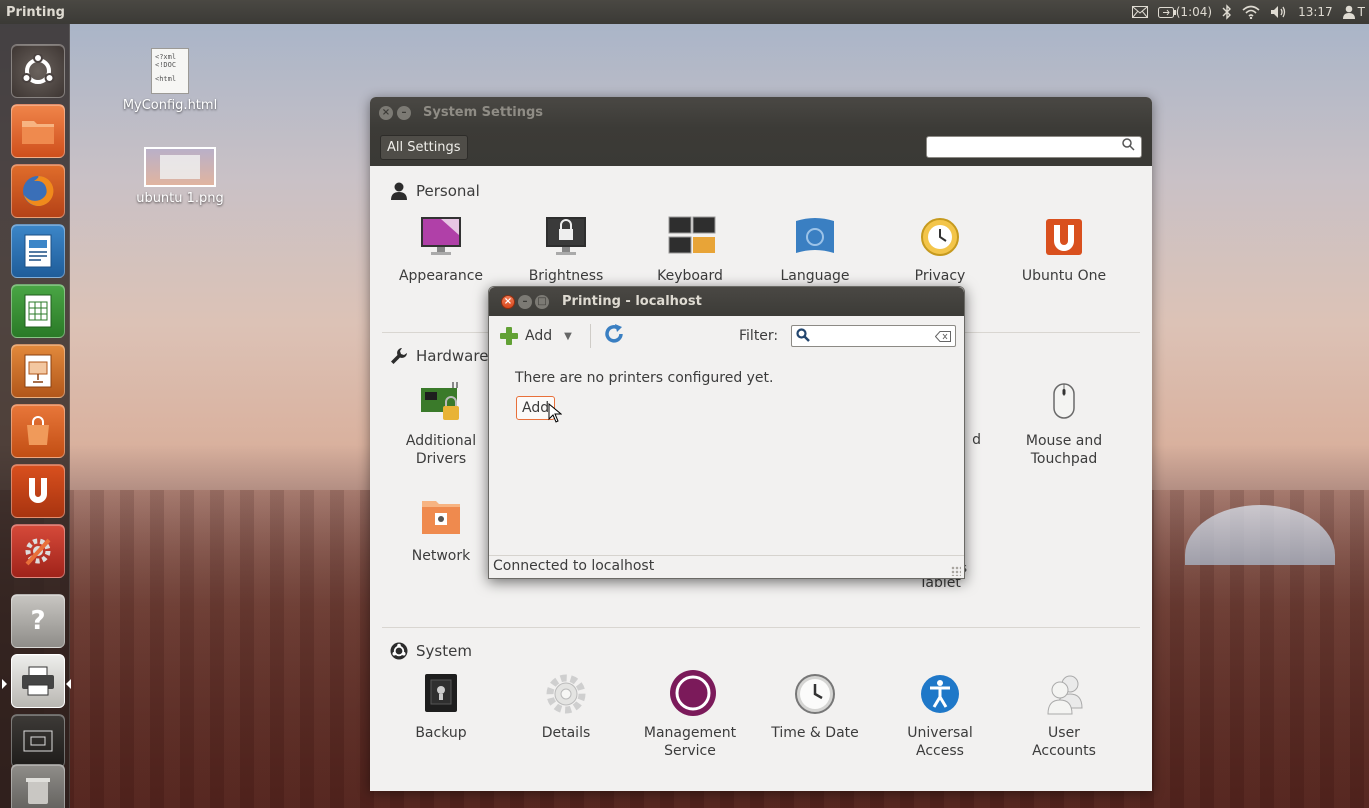 This screenshot has height=808, width=1369. Describe the element at coordinates (35, 12) in the screenshot. I see `active-app-title: Printing` at that location.